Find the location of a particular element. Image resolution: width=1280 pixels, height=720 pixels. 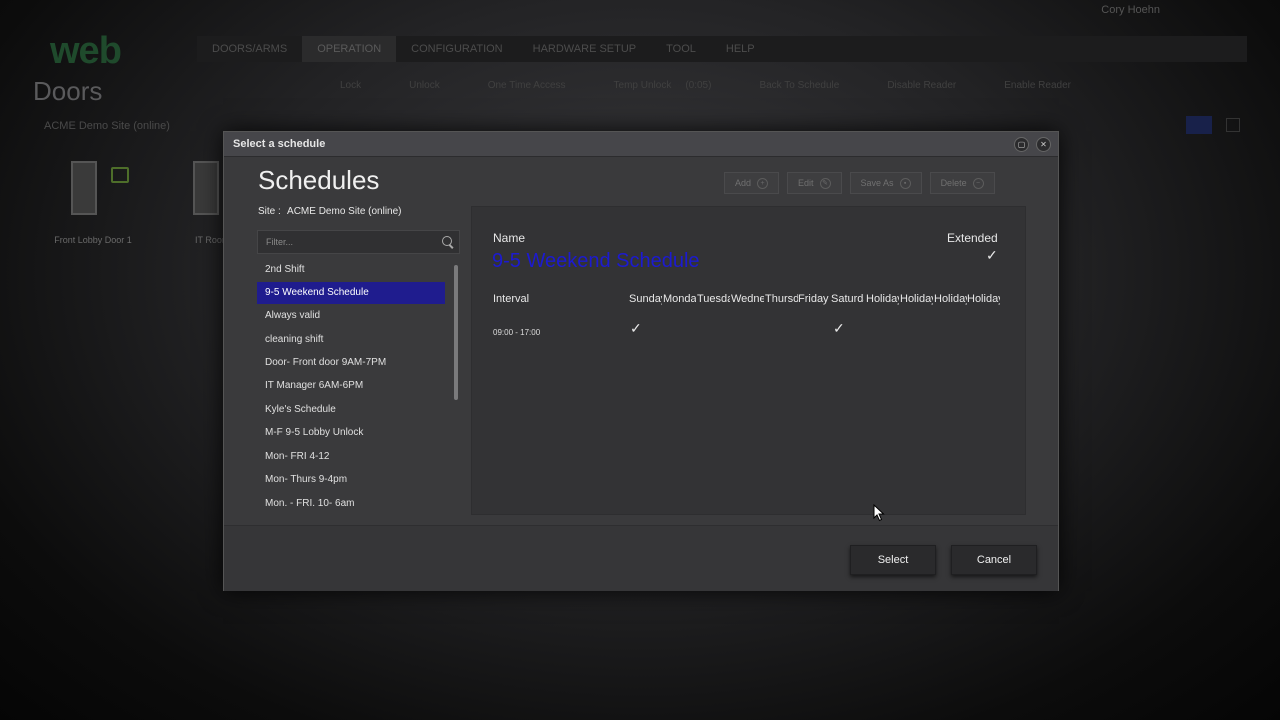

site-label: Site : is located at coordinates (269, 211).